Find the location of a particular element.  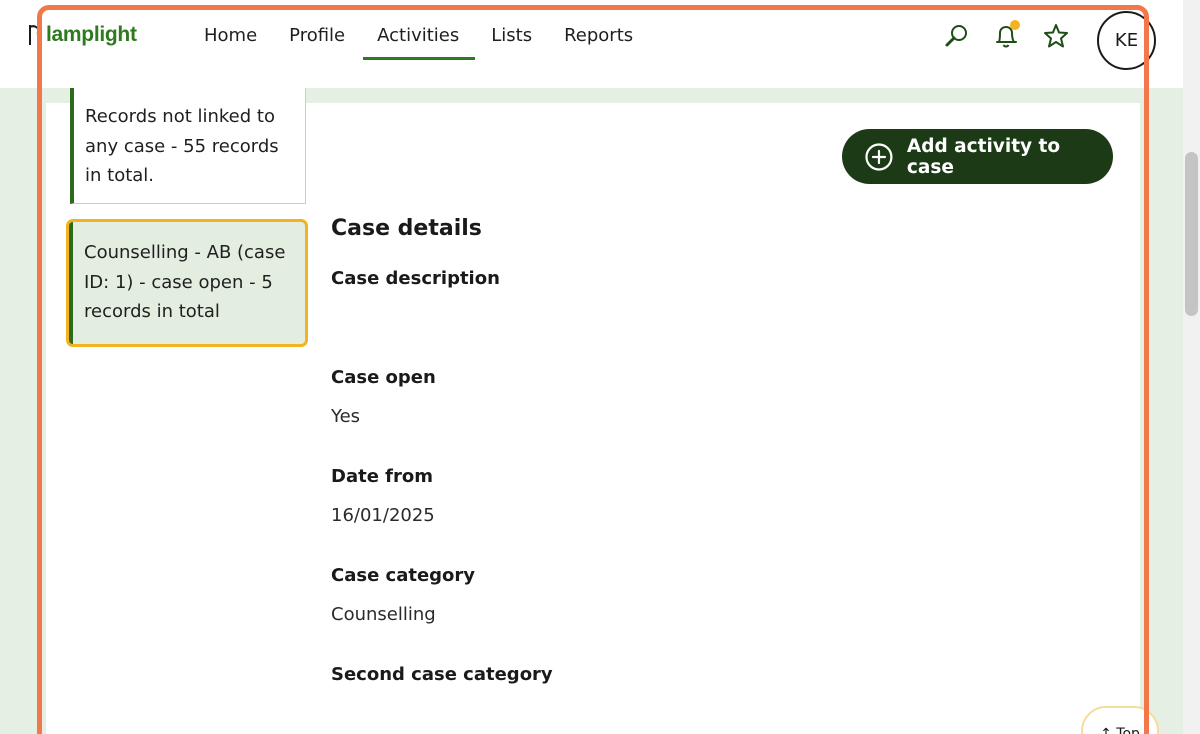

case-details-title: Case details is located at coordinates (406, 228).